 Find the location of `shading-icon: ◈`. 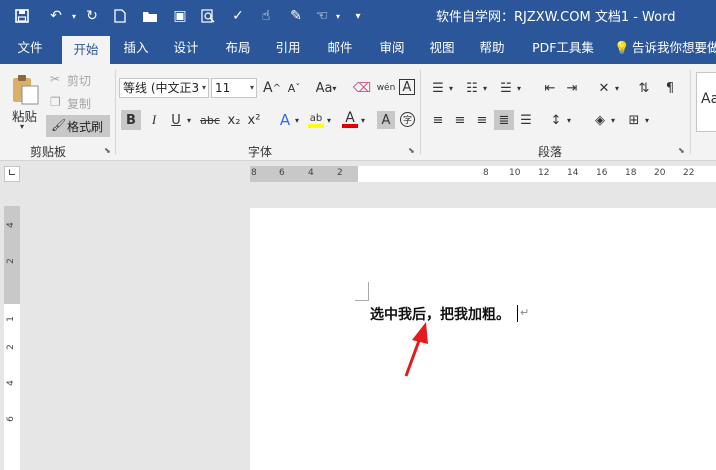

shading-icon: ◈ is located at coordinates (600, 120).